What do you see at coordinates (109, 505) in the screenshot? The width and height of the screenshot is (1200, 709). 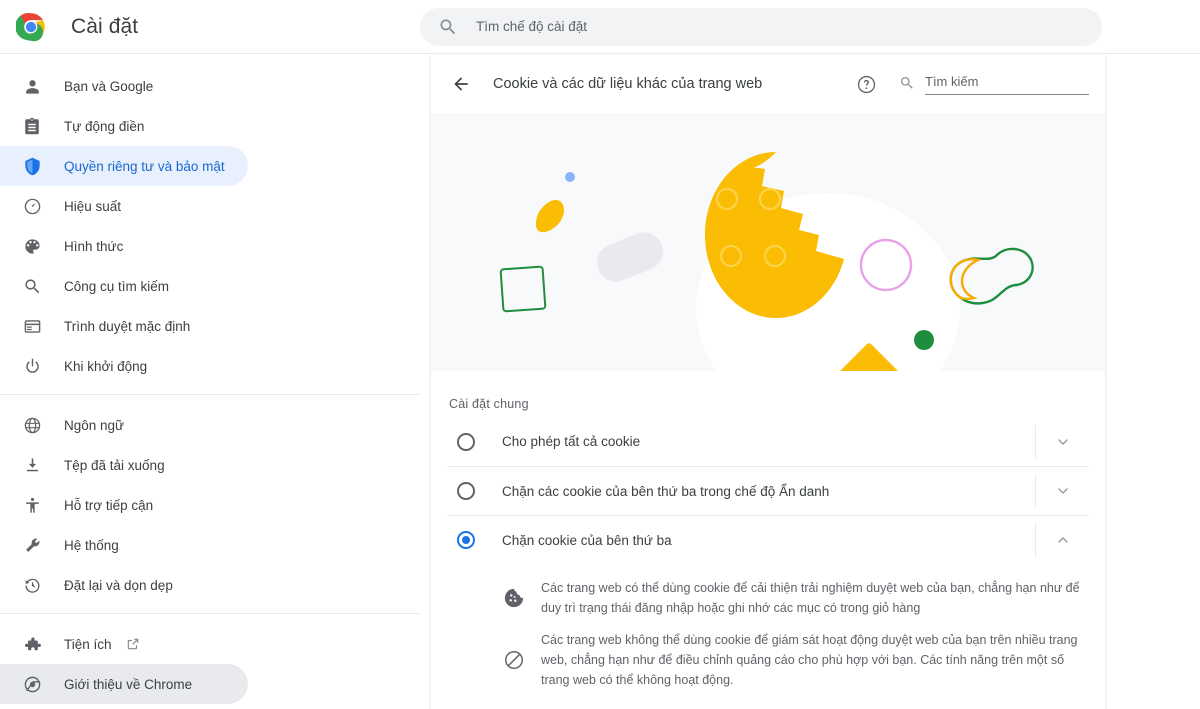 I see `sidebar-item-label: Hỗ trợ tiếp cận` at bounding box center [109, 505].